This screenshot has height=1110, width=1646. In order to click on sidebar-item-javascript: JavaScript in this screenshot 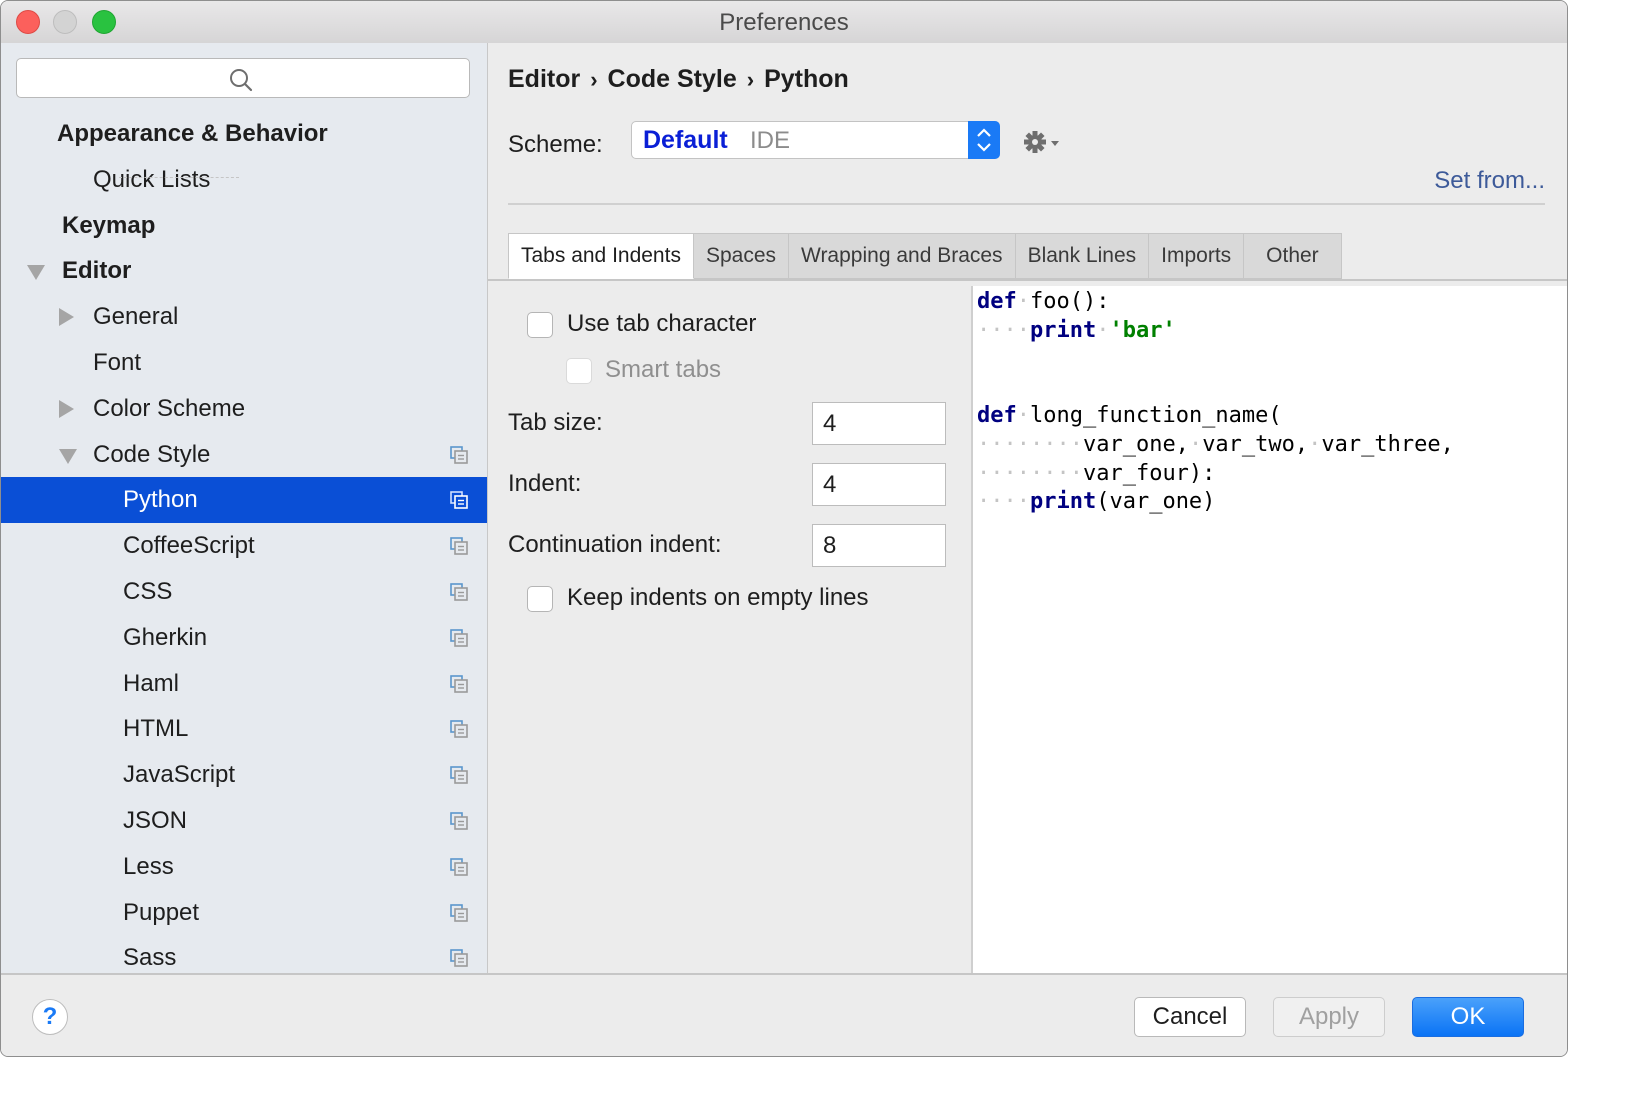, I will do `click(244, 775)`.